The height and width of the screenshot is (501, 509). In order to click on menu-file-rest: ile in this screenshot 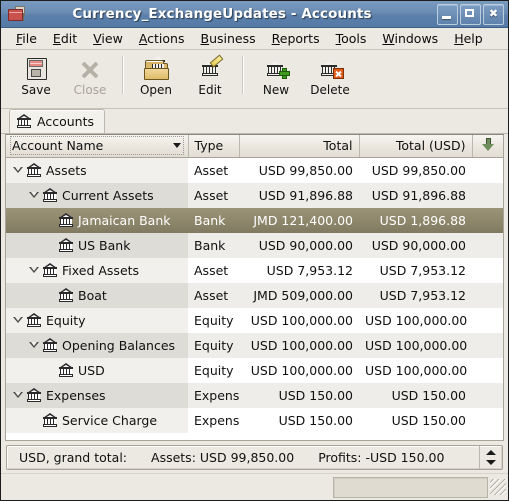, I will do `click(29, 38)`.